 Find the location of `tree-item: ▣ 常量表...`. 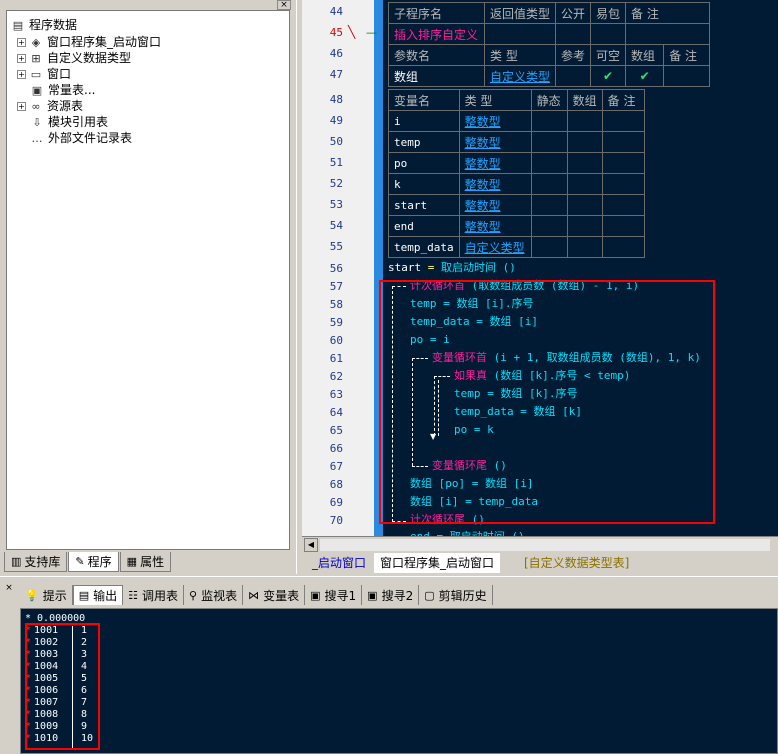

tree-item: ▣ 常量表... is located at coordinates (63, 90).